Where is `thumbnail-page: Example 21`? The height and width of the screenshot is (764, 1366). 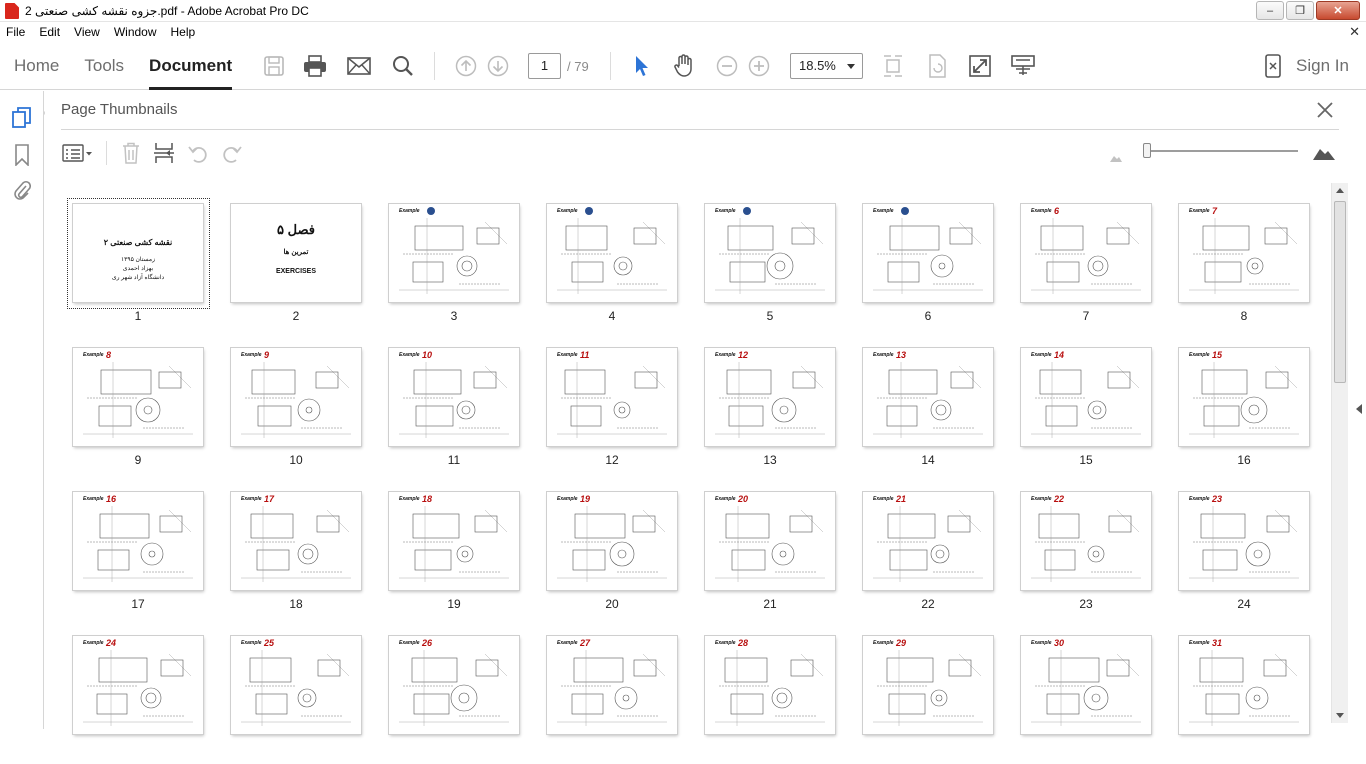
thumbnail-page: Example 21 is located at coordinates (928, 541).